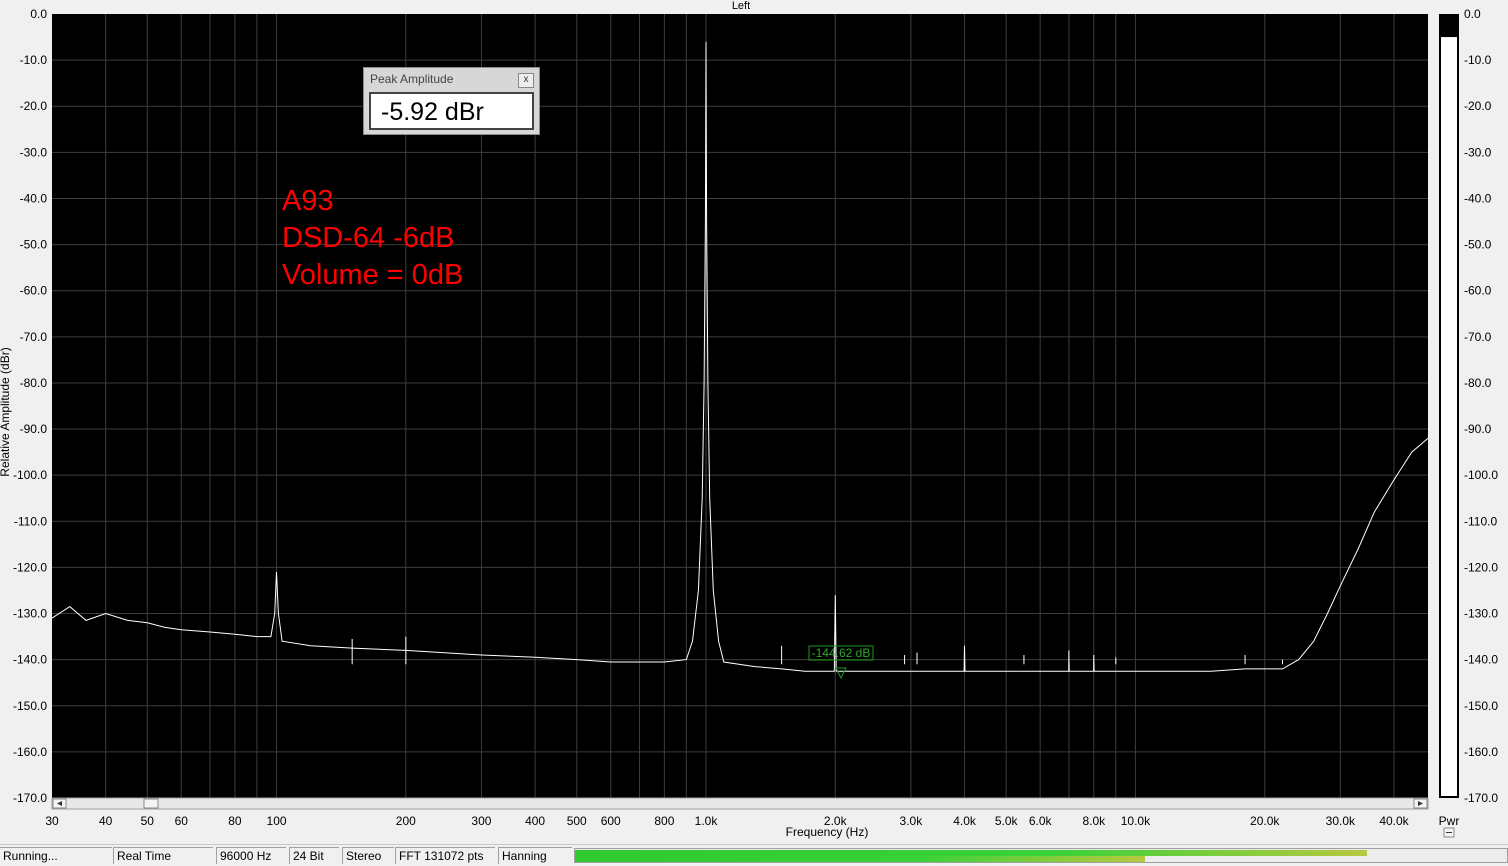 The width and height of the screenshot is (1508, 866). I want to click on x-tick-label: 30, so click(52, 821).